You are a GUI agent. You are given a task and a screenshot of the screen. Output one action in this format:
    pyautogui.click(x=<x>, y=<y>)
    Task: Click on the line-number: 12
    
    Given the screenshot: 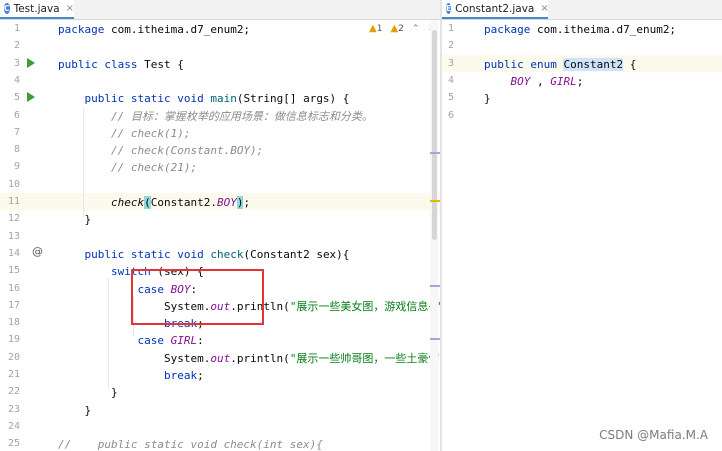 What is the action you would take?
    pyautogui.click(x=10, y=218)
    